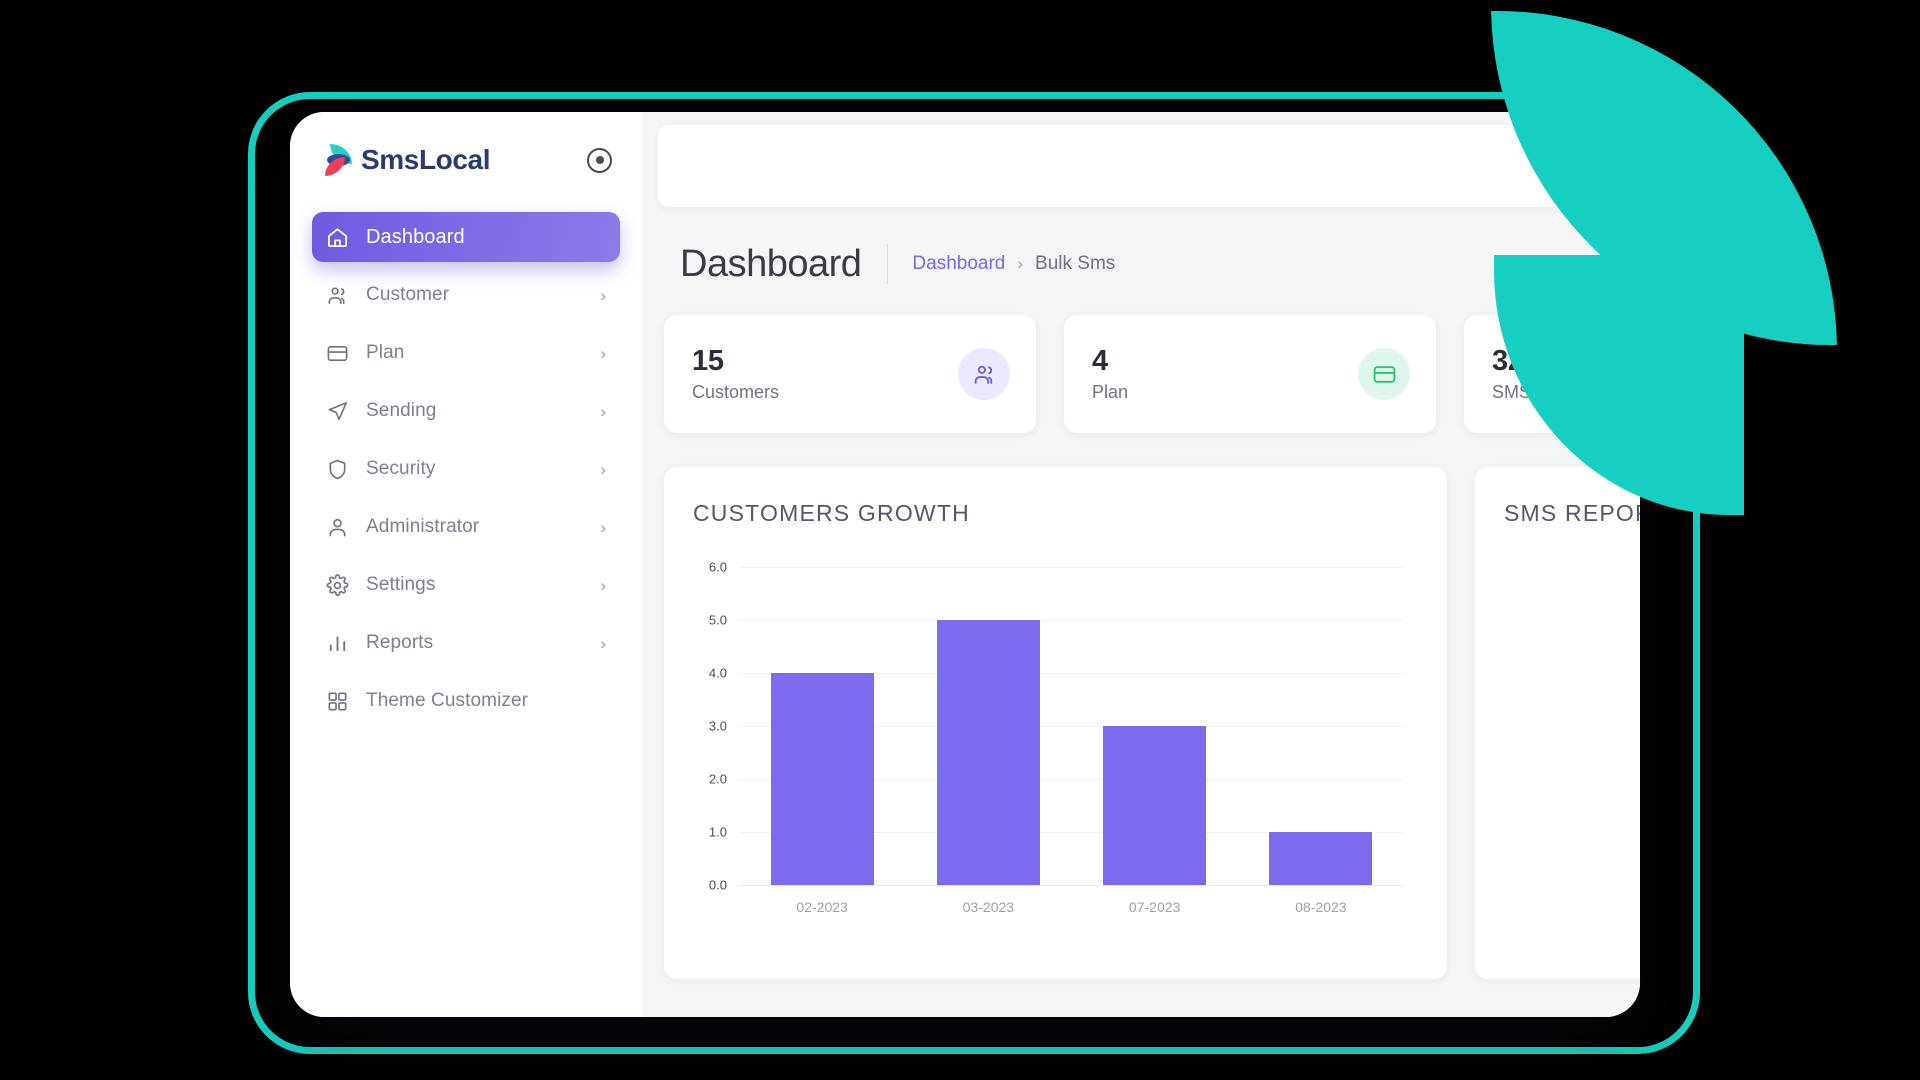  What do you see at coordinates (400, 642) in the screenshot?
I see `sidebar-item-label: Reports` at bounding box center [400, 642].